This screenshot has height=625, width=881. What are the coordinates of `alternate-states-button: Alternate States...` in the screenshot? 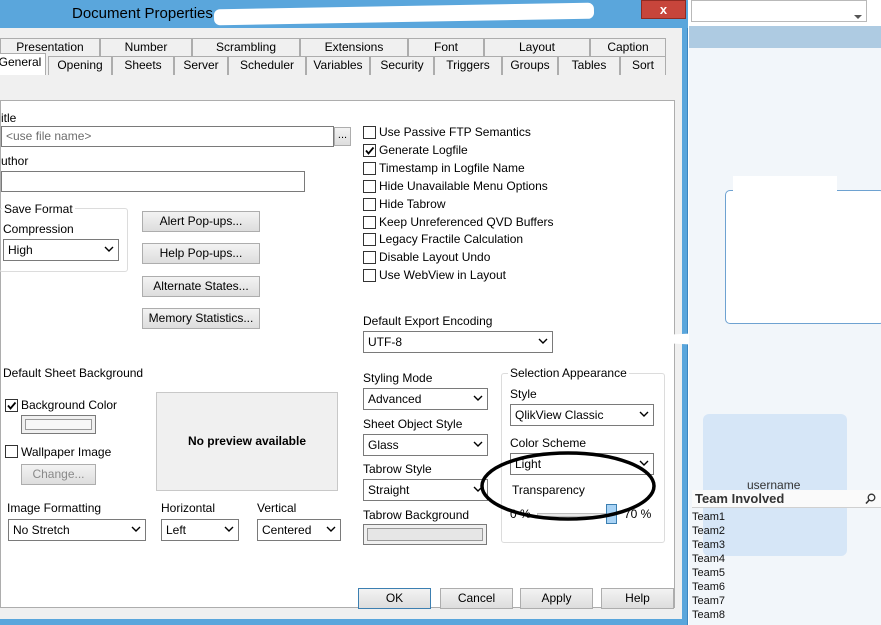 It's located at (201, 286).